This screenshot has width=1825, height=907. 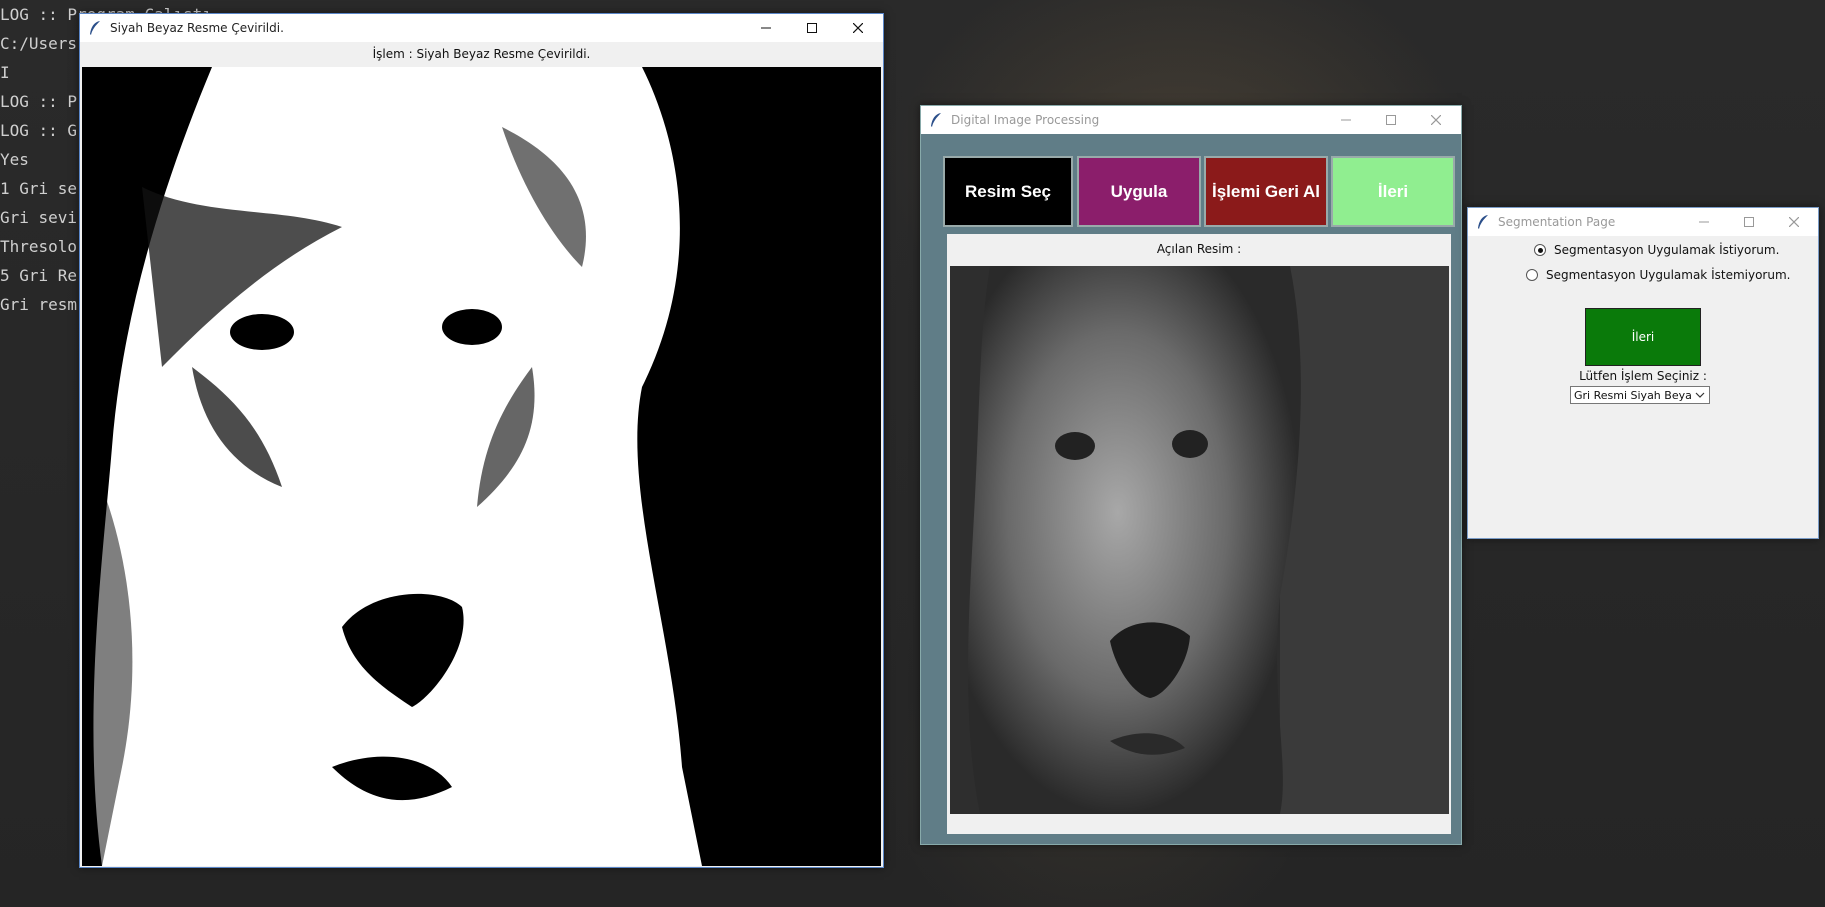 What do you see at coordinates (1139, 191) in the screenshot?
I see `apply-button: Uygula` at bounding box center [1139, 191].